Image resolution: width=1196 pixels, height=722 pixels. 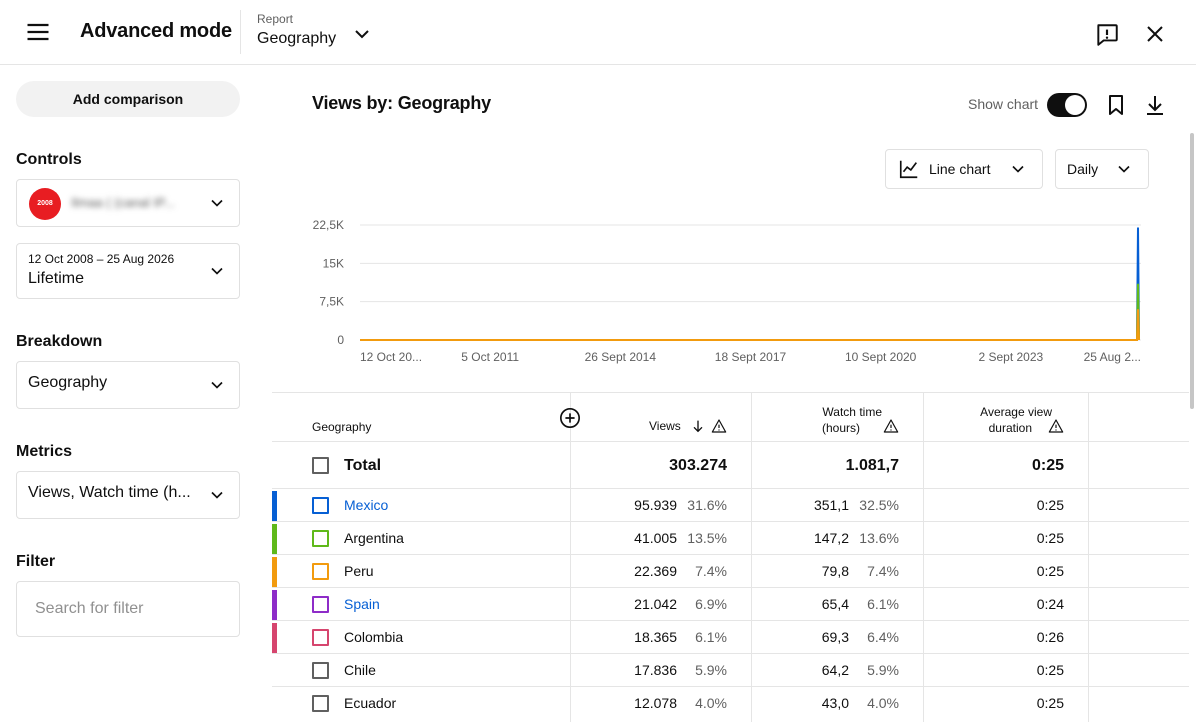 I want to click on header-avg-line2: duration, so click(x=1010, y=428).